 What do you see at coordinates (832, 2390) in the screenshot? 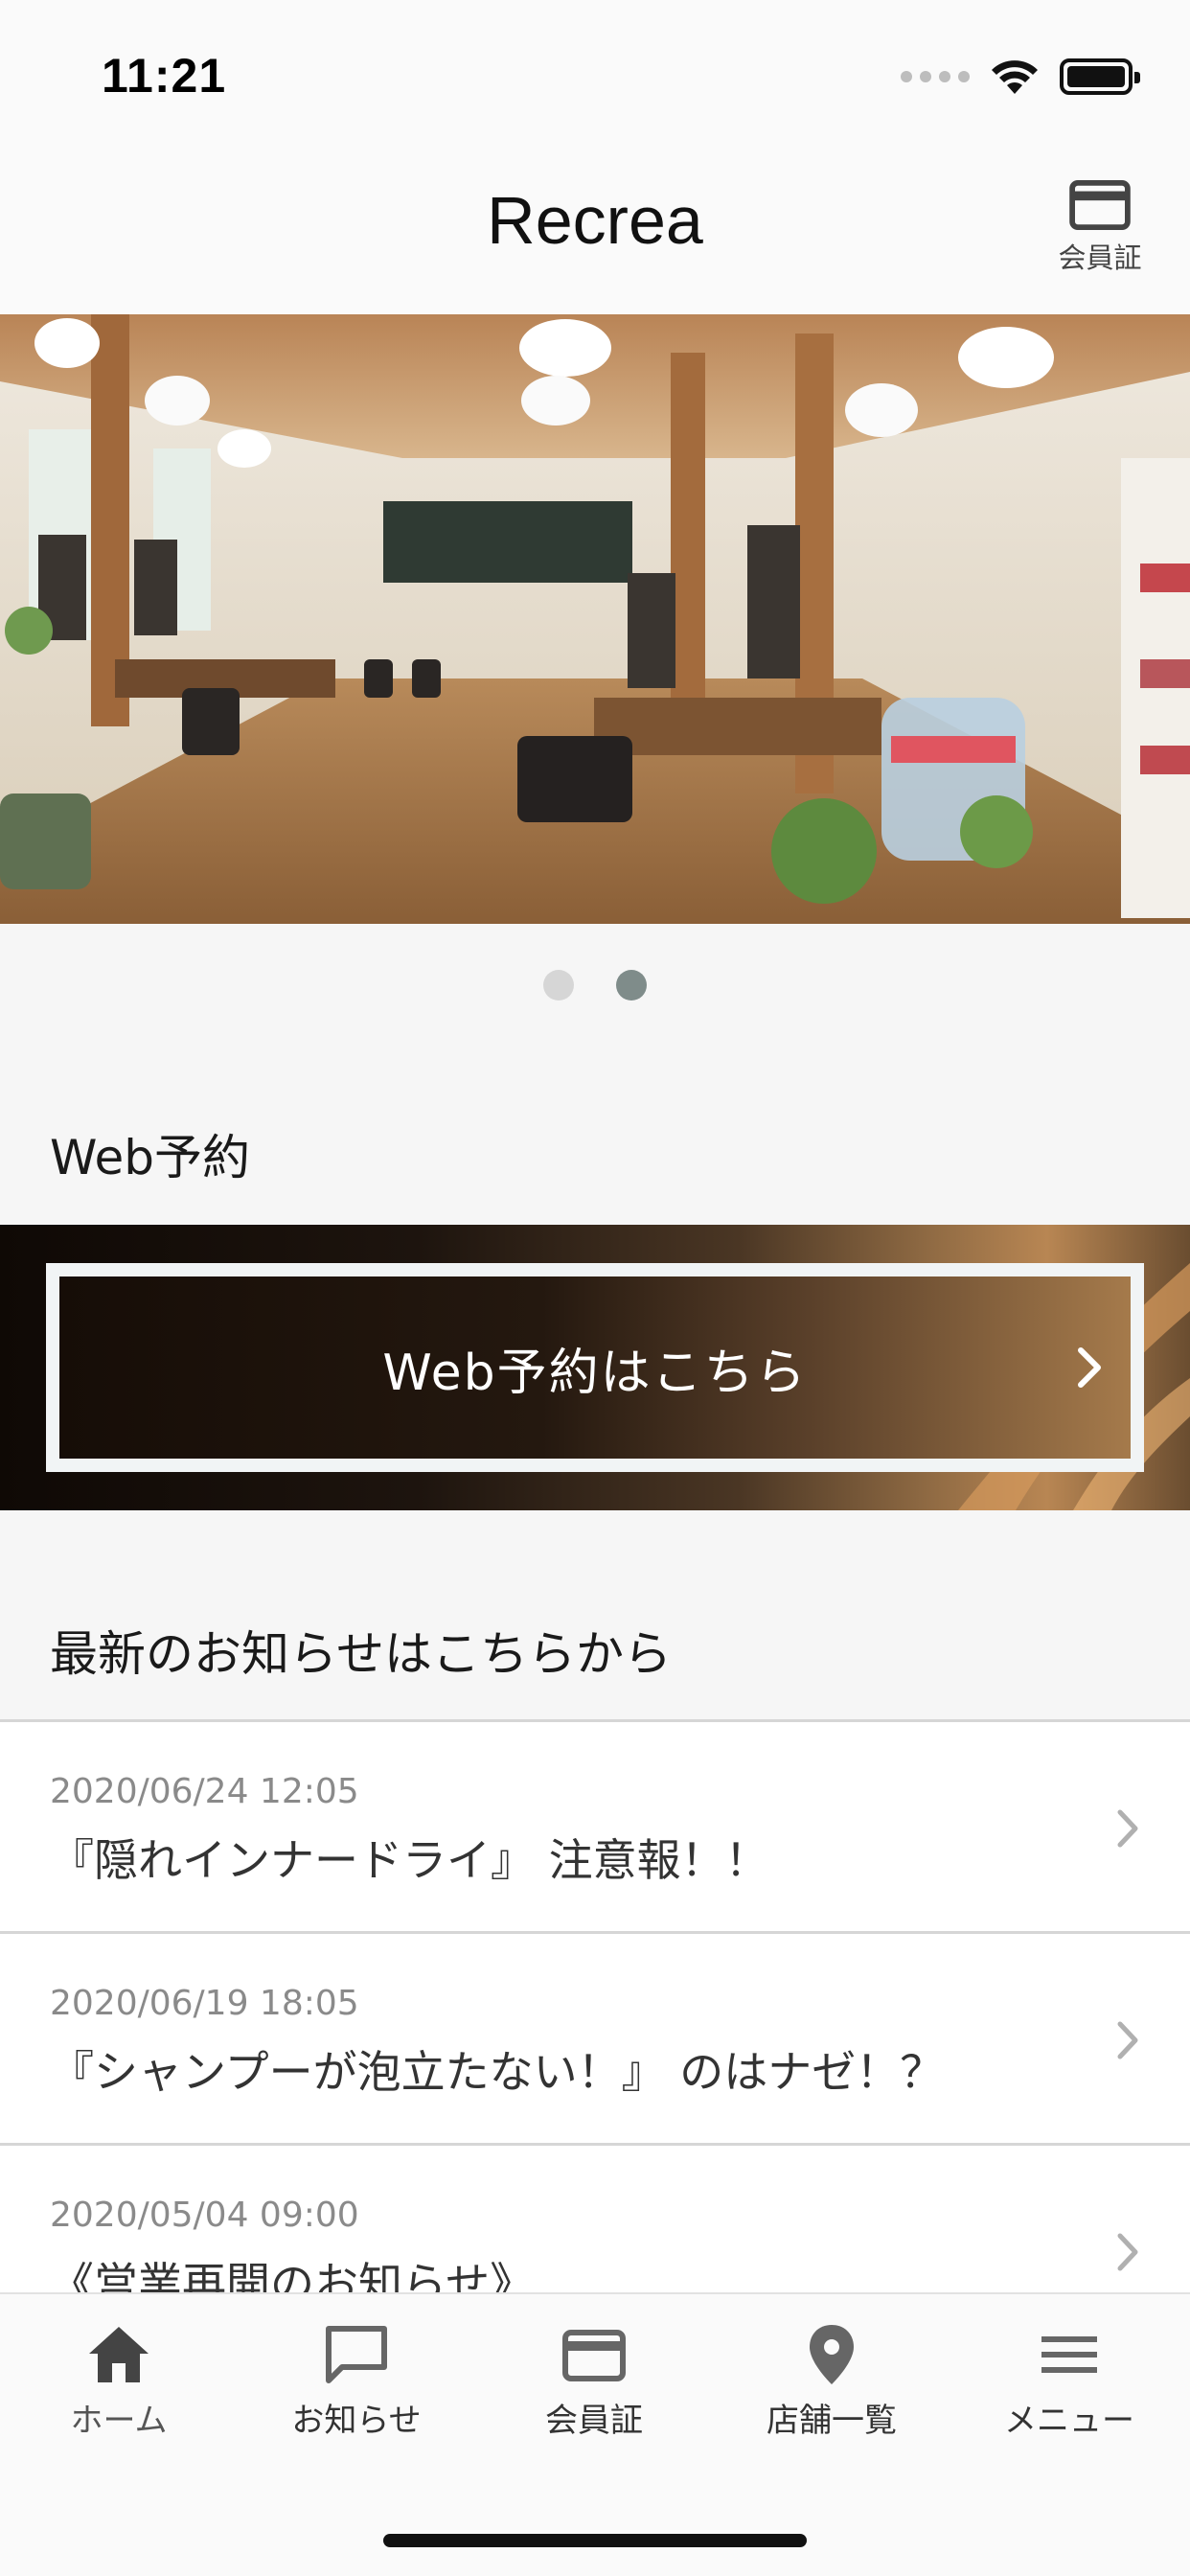
I see `tab-store-list: 店舗一覧` at bounding box center [832, 2390].